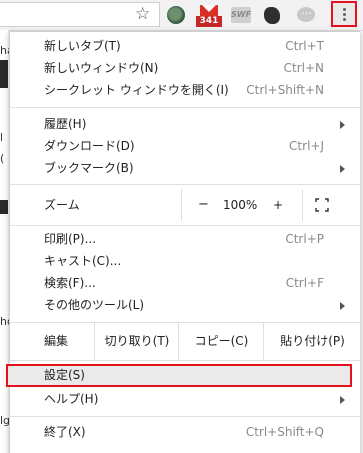 Image resolution: width=363 pixels, height=453 pixels. Describe the element at coordinates (304, 239) in the screenshot. I see `menu-item-shortcut: Ctrl+P` at that location.